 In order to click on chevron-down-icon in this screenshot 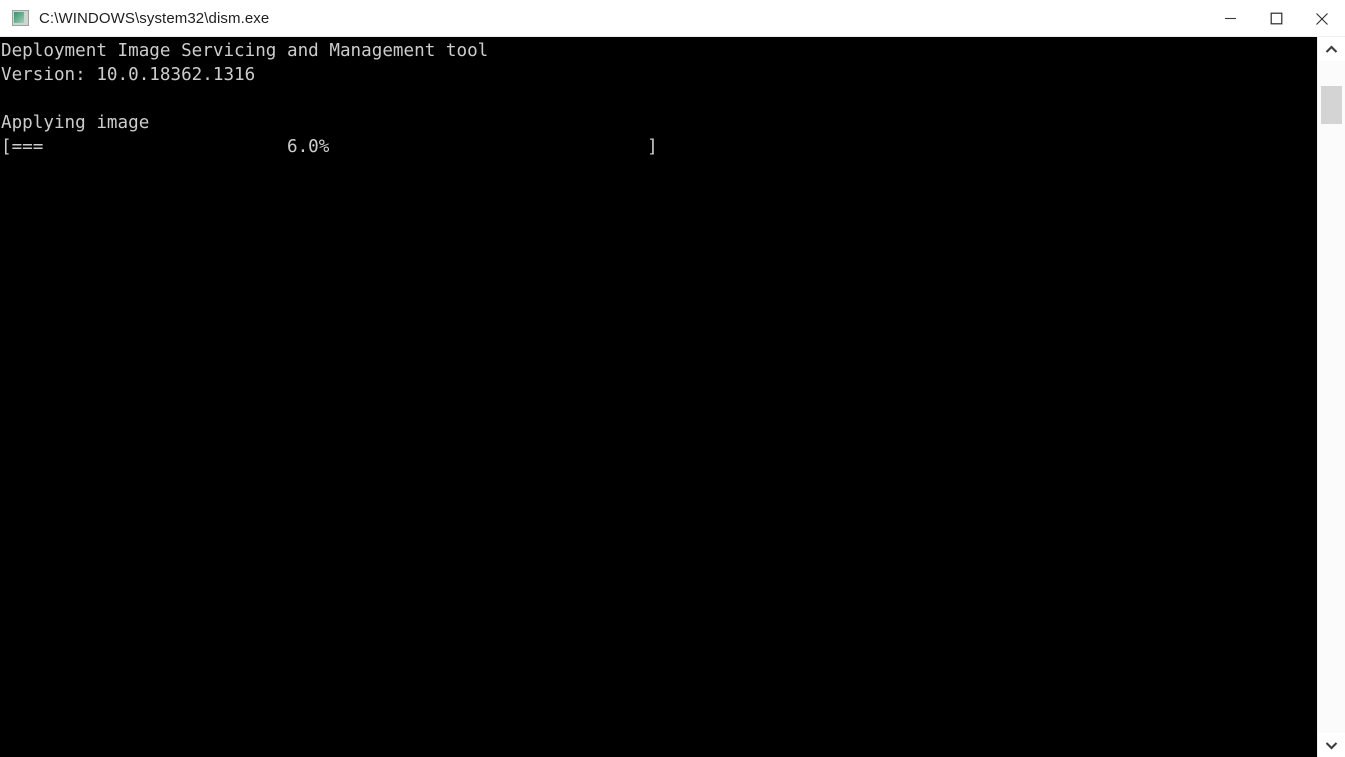, I will do `click(1331, 745)`.